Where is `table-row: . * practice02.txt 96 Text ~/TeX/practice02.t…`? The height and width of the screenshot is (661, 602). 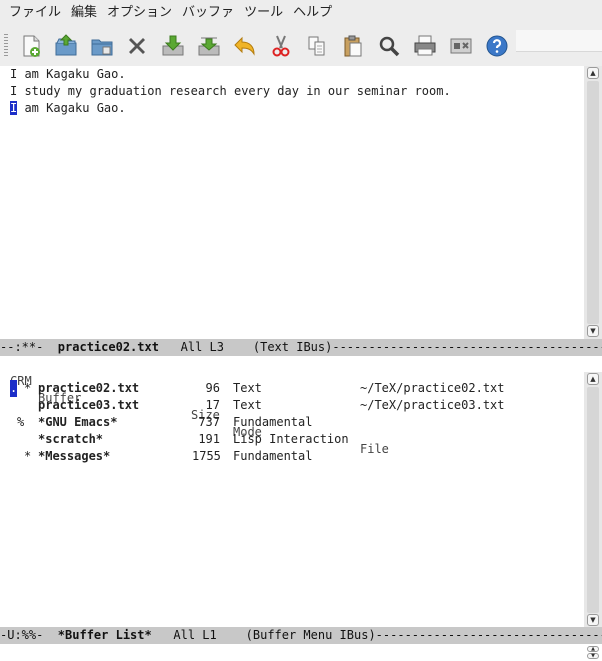 table-row: . * practice02.txt 96 Text ~/TeX/practice02.t… is located at coordinates (295, 388).